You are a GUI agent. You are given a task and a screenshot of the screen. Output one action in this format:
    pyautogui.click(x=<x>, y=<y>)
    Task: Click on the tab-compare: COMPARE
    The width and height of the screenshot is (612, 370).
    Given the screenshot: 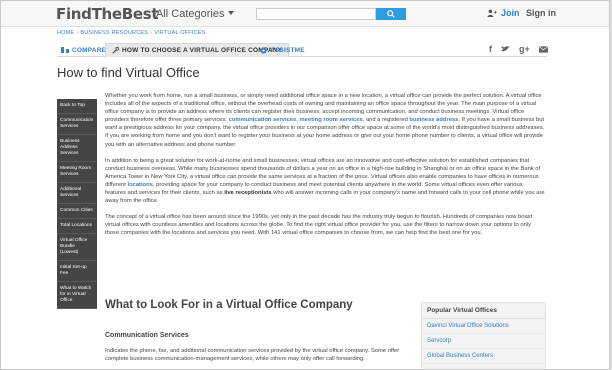 What is the action you would take?
    pyautogui.click(x=83, y=50)
    